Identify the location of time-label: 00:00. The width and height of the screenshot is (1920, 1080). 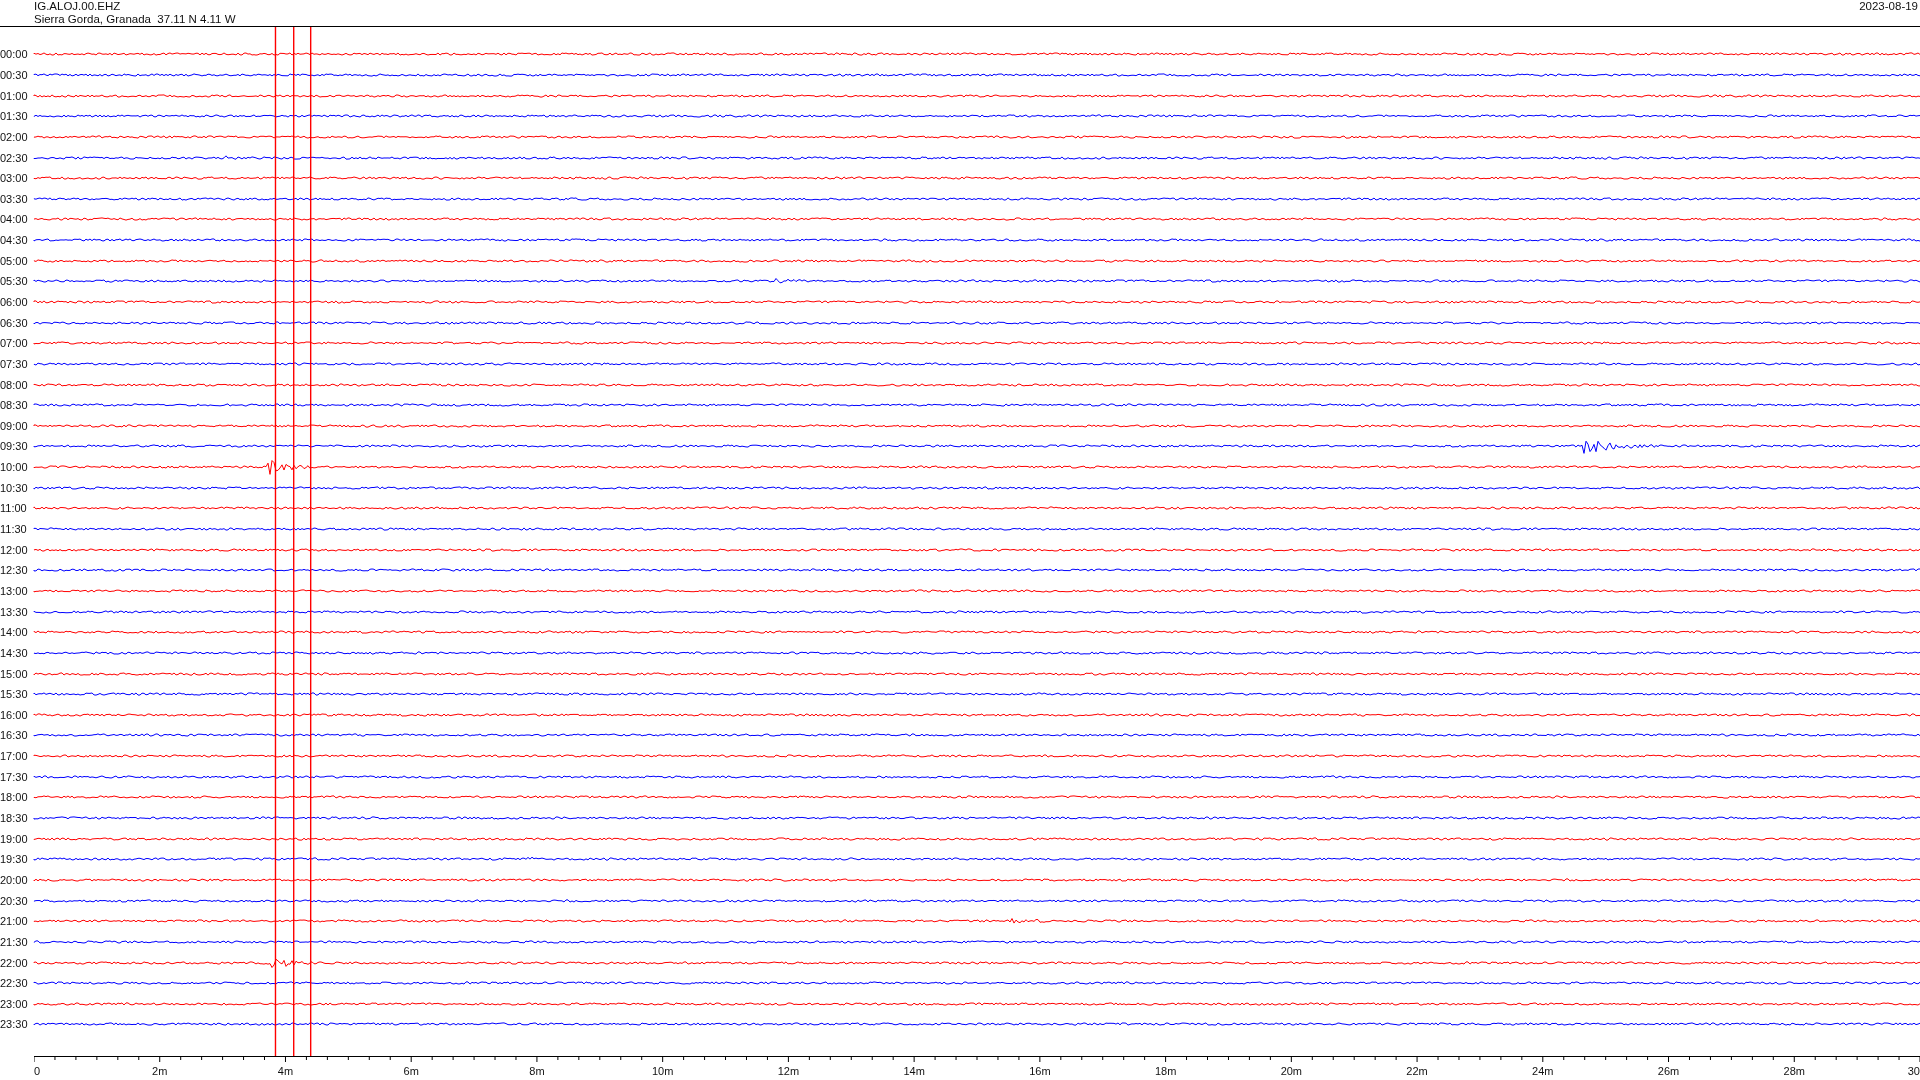
(14, 54).